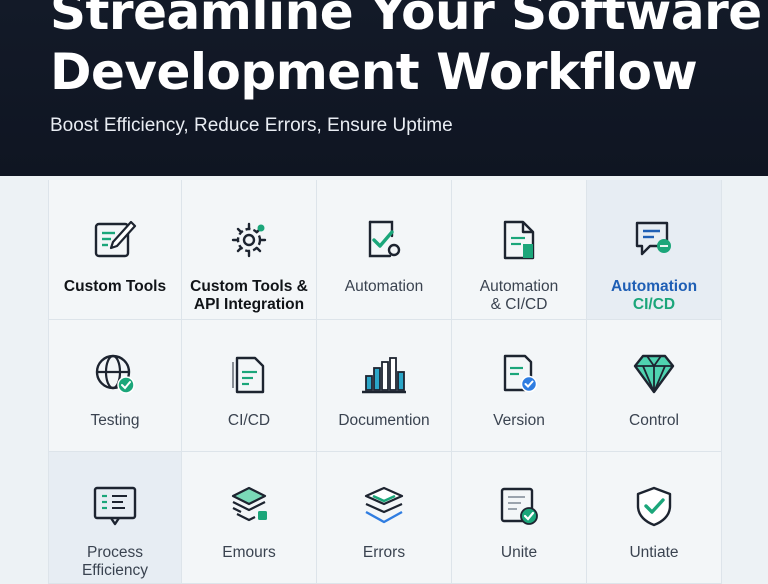  I want to click on tile-testing: Testing, so click(115, 386).